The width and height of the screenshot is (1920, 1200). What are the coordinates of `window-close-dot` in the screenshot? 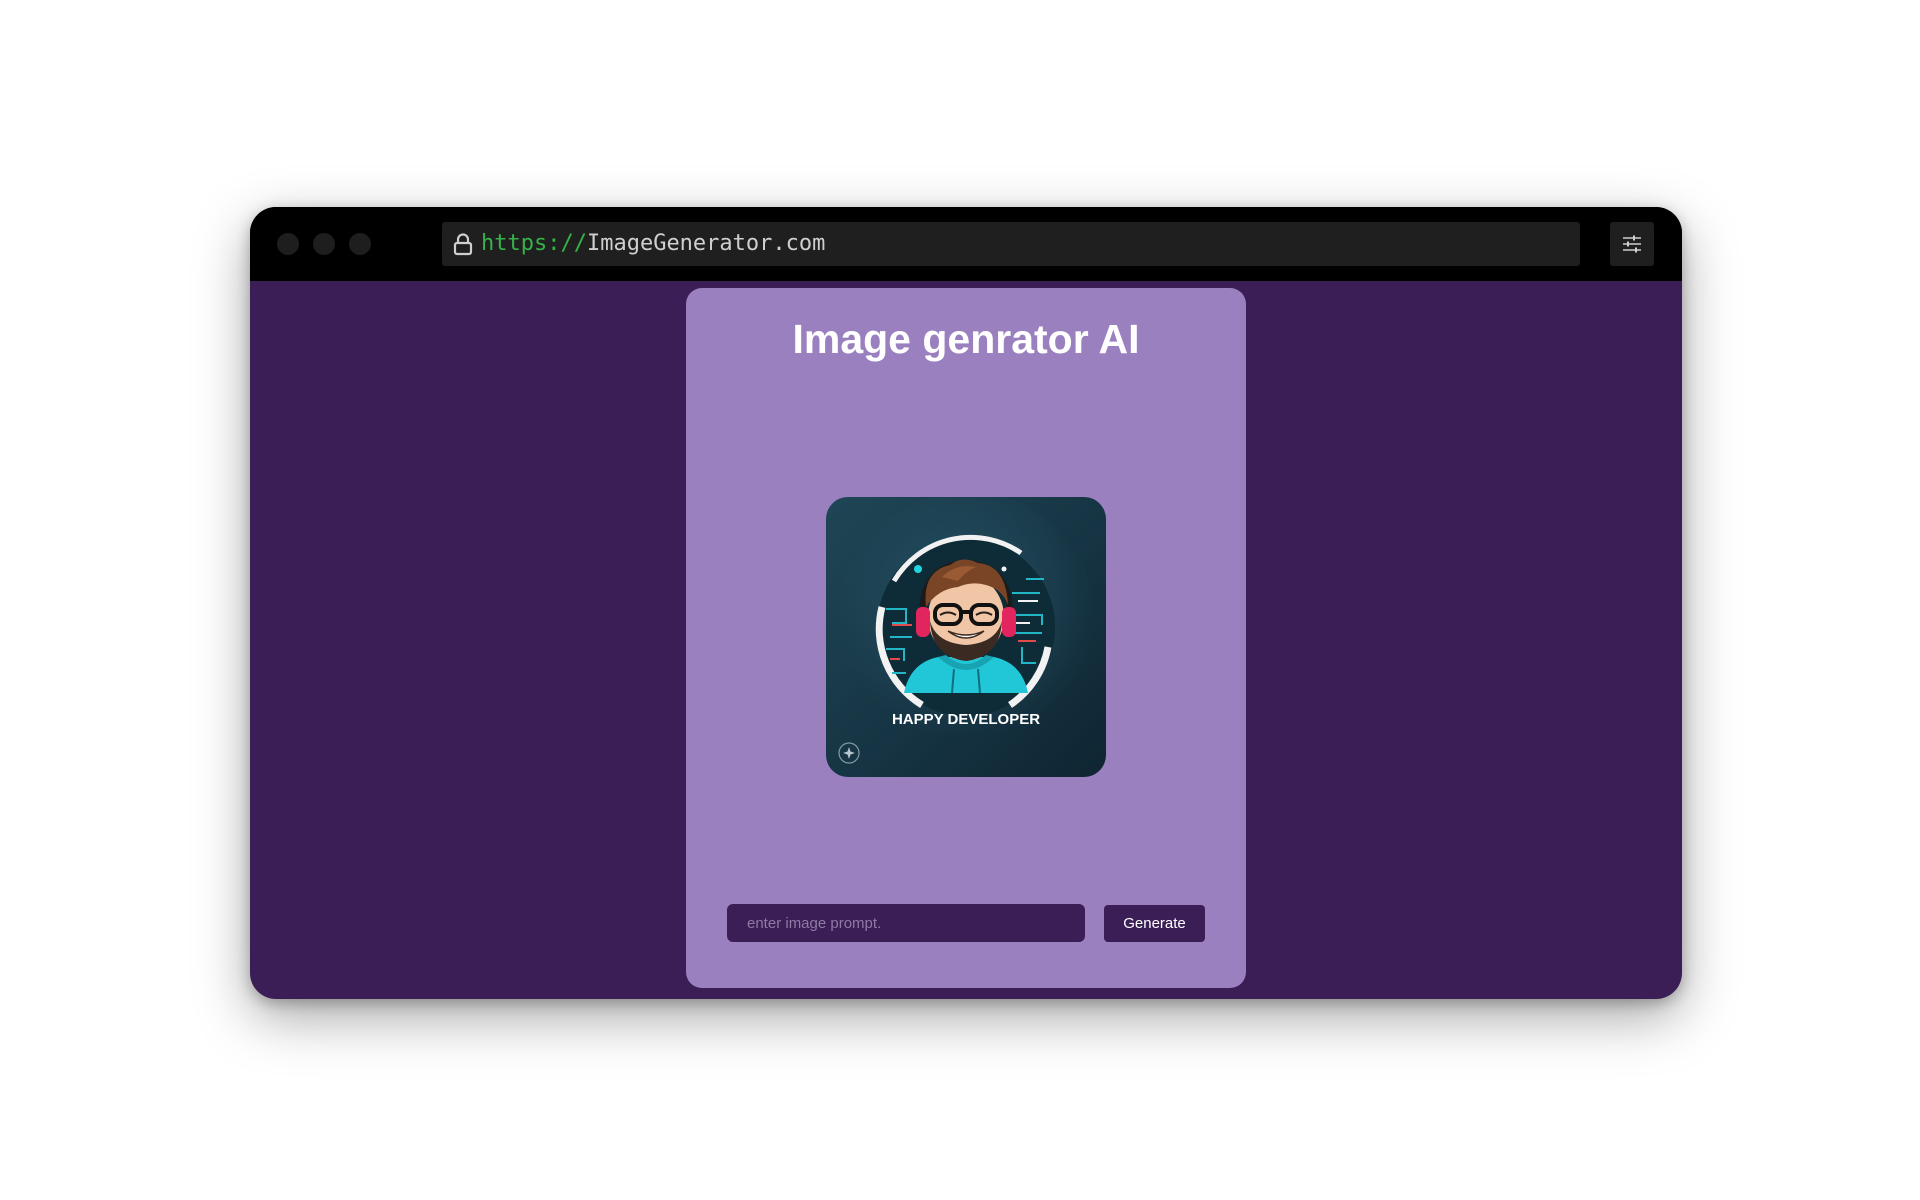 It's located at (288, 244).